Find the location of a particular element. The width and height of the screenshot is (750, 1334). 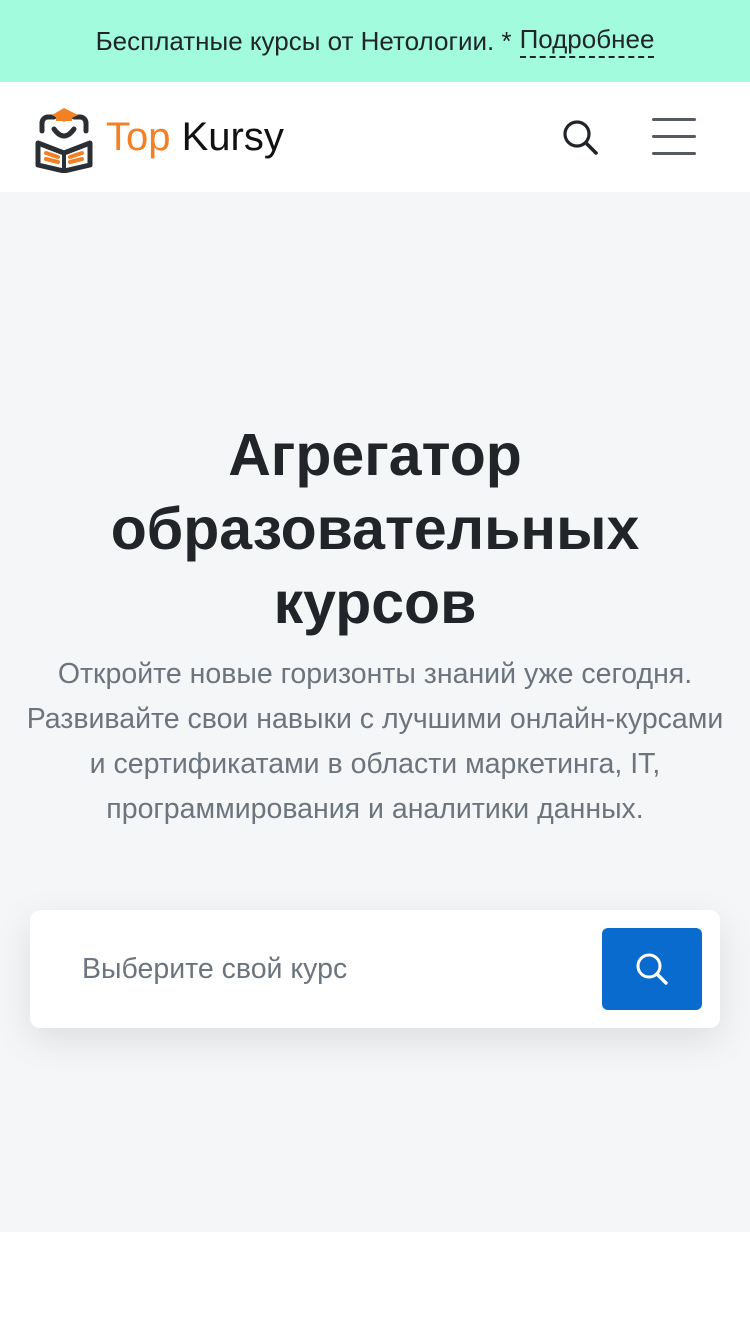

hamburger-menu-icon is located at coordinates (674, 137).